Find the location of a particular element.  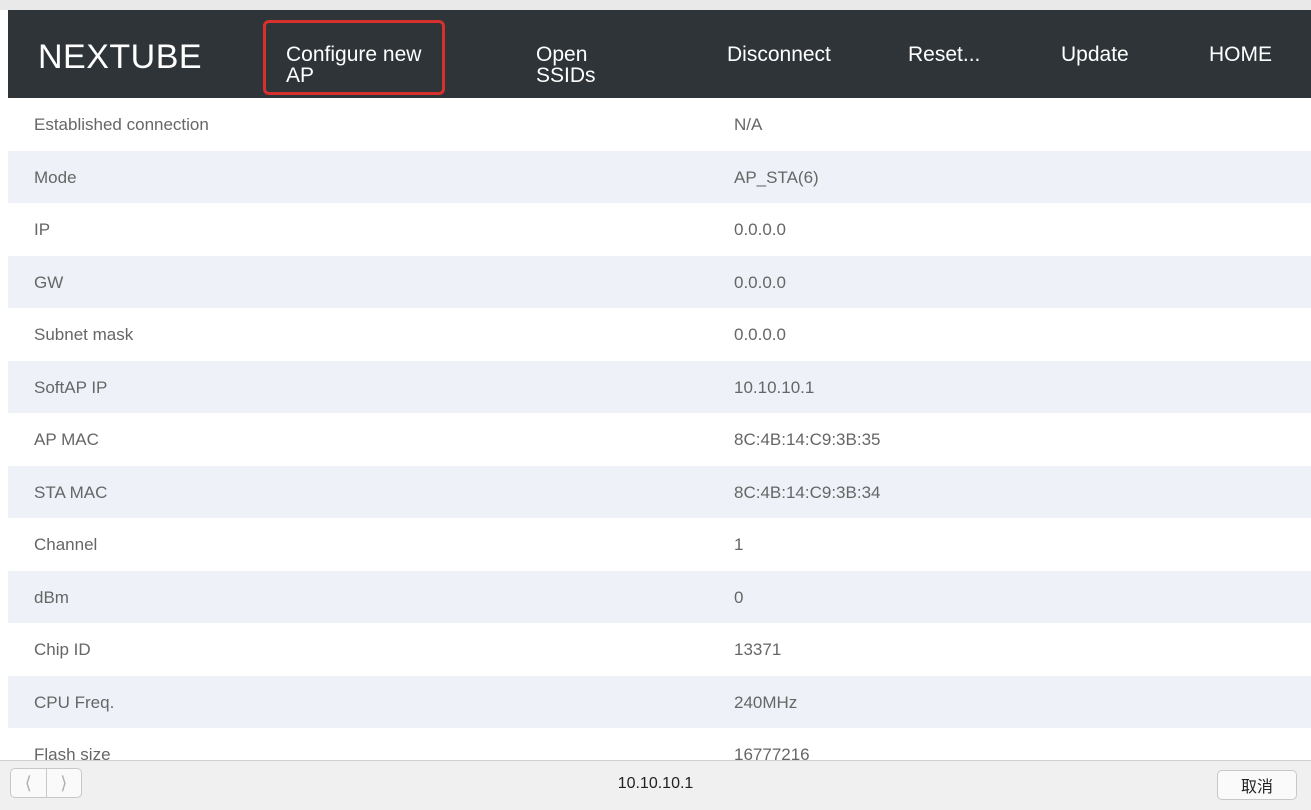

table-row: Channel 1 is located at coordinates (659, 544).